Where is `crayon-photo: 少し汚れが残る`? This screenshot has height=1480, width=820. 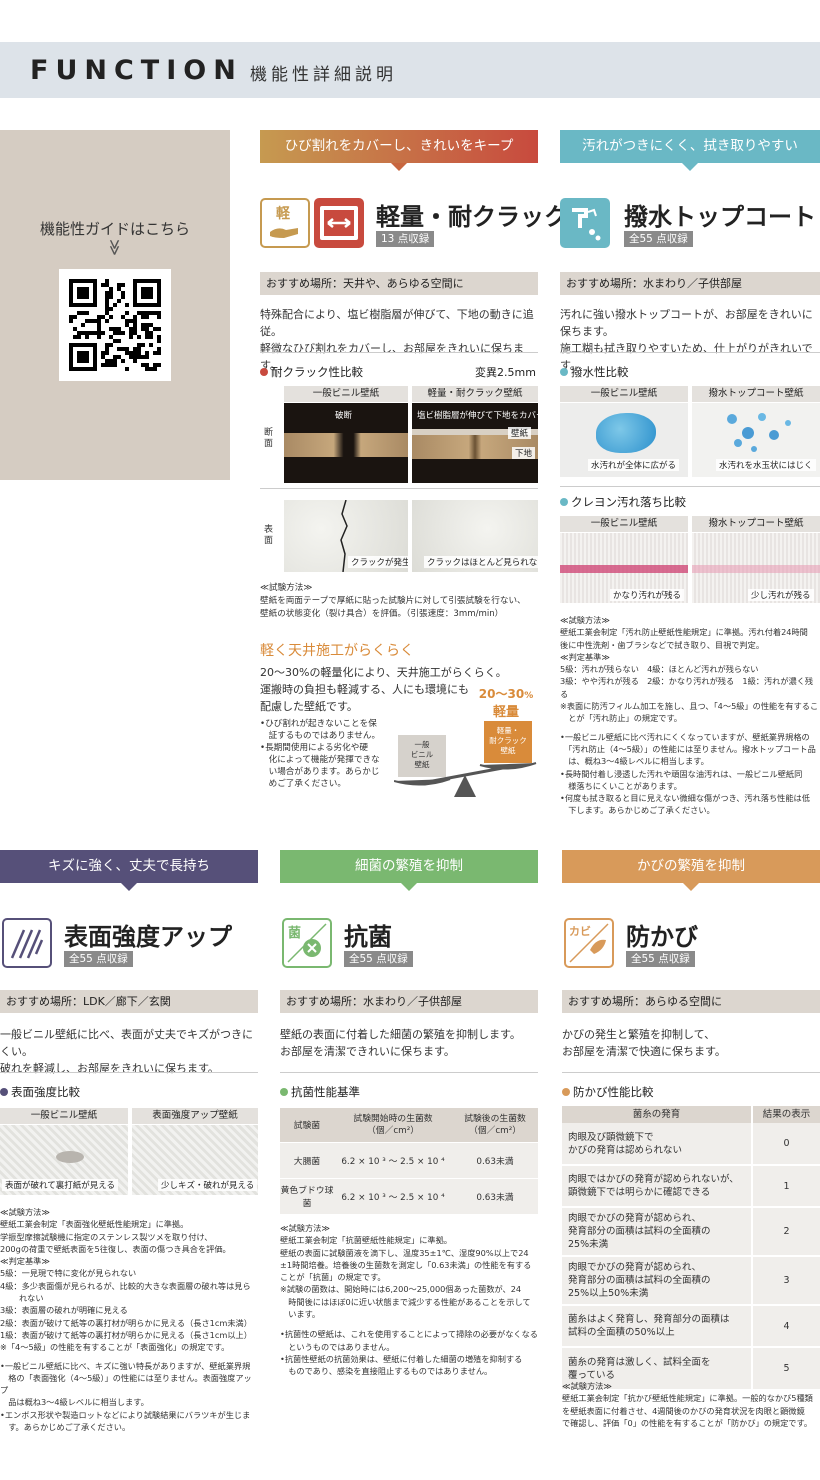 crayon-photo: 少し汚れが残る is located at coordinates (756, 568).